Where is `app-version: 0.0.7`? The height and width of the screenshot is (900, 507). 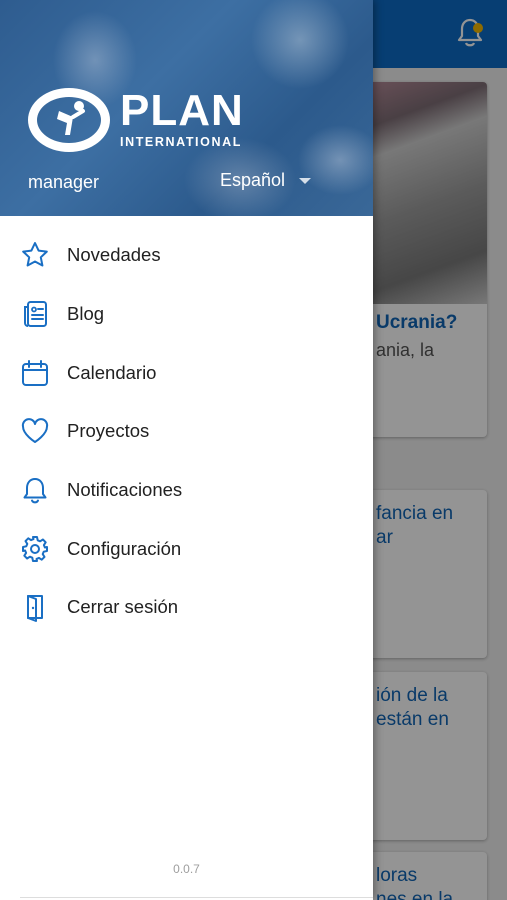 app-version: 0.0.7 is located at coordinates (186, 869).